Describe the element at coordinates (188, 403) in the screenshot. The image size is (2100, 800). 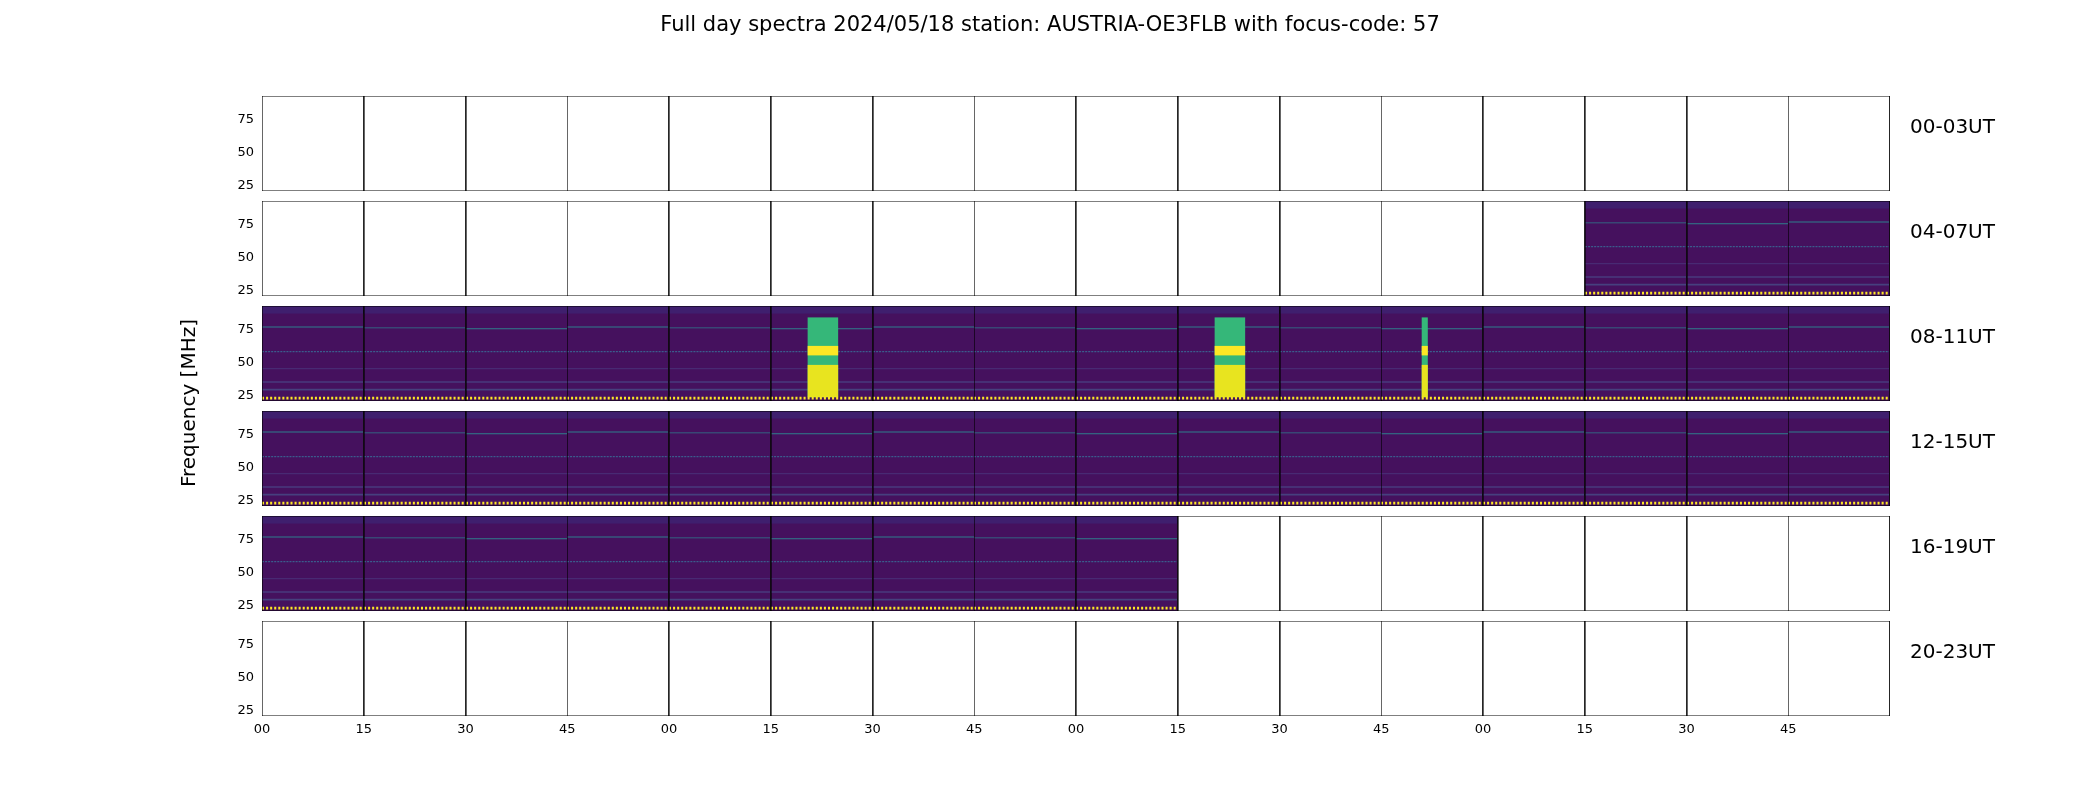
I see `y-axis-label: Frequency [MHz]` at that location.